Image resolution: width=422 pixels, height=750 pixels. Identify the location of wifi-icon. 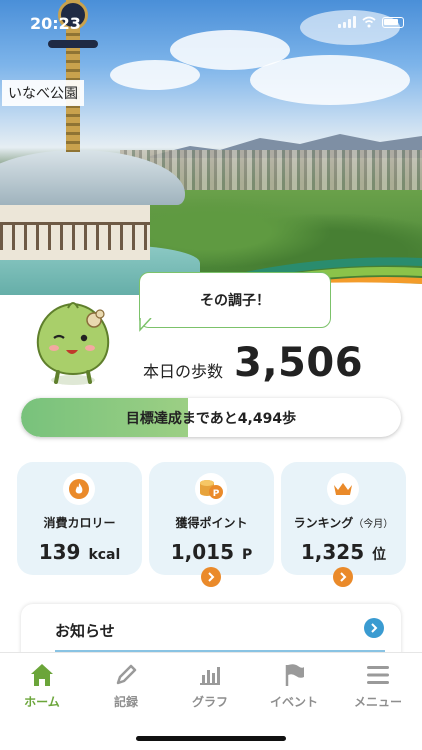
(369, 22).